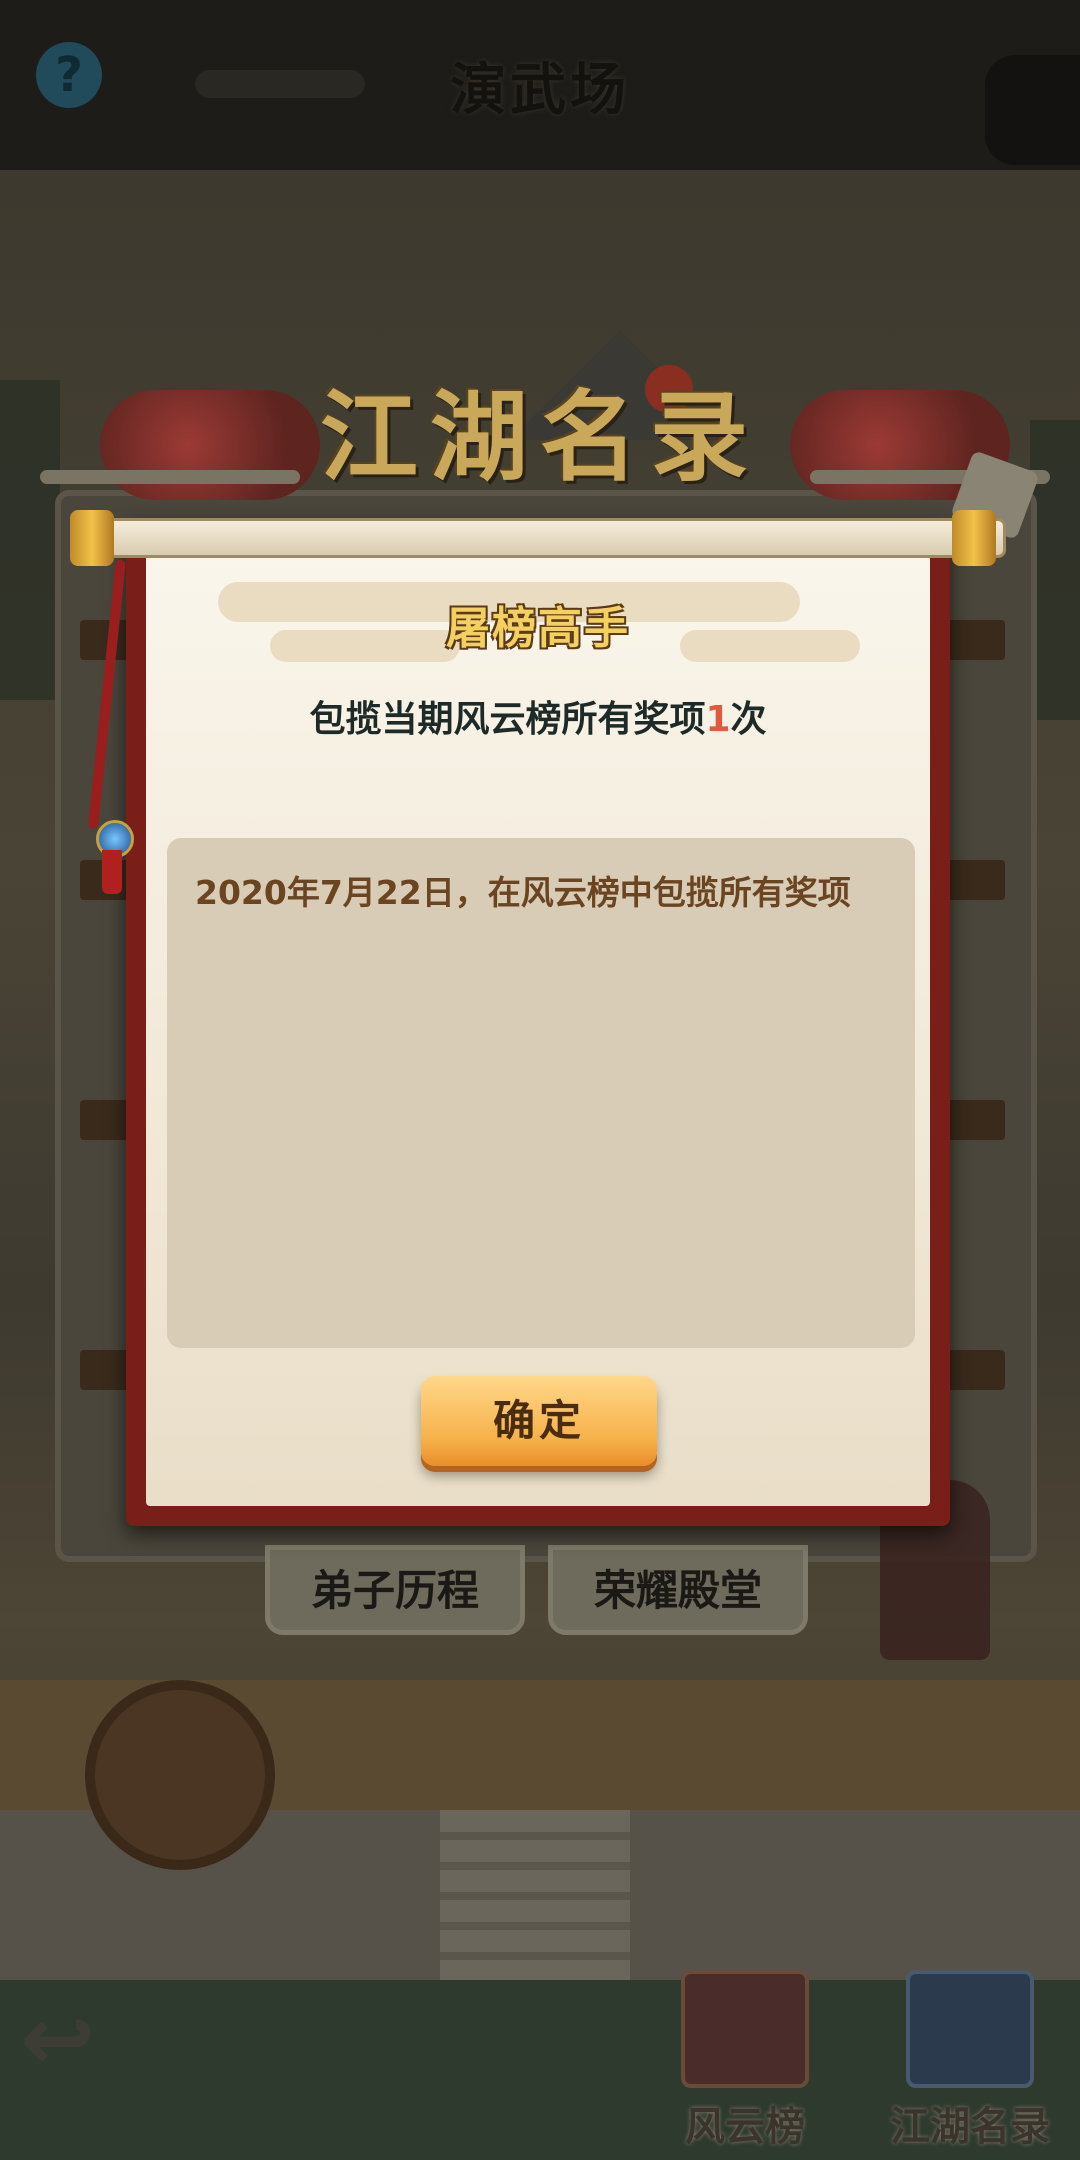  I want to click on book-icon, so click(970, 2029).